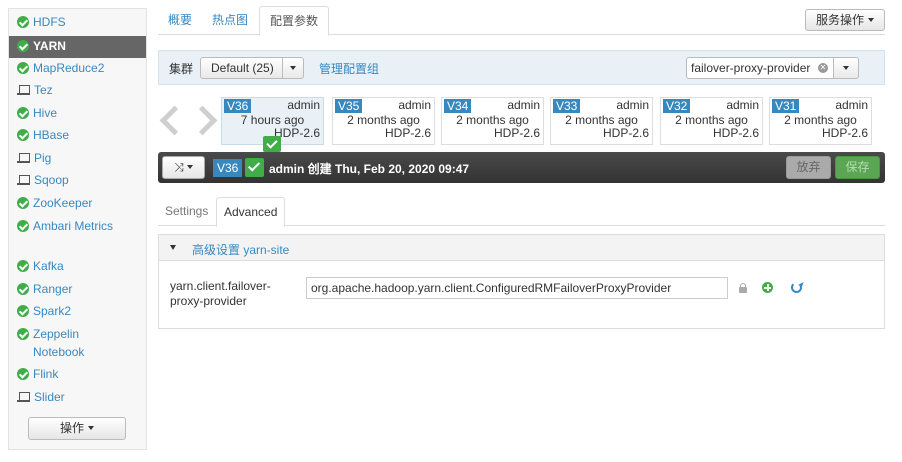 The height and width of the screenshot is (462, 902). Describe the element at coordinates (238, 106) in the screenshot. I see `version-label: V36` at that location.